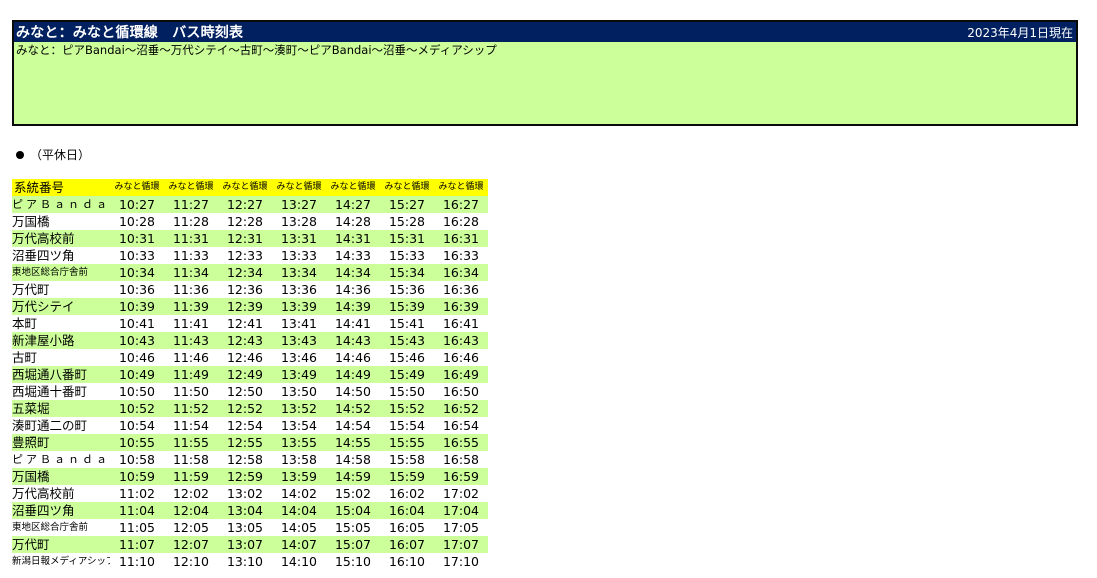  What do you see at coordinates (137, 323) in the screenshot?
I see `departure-time: 10:41` at bounding box center [137, 323].